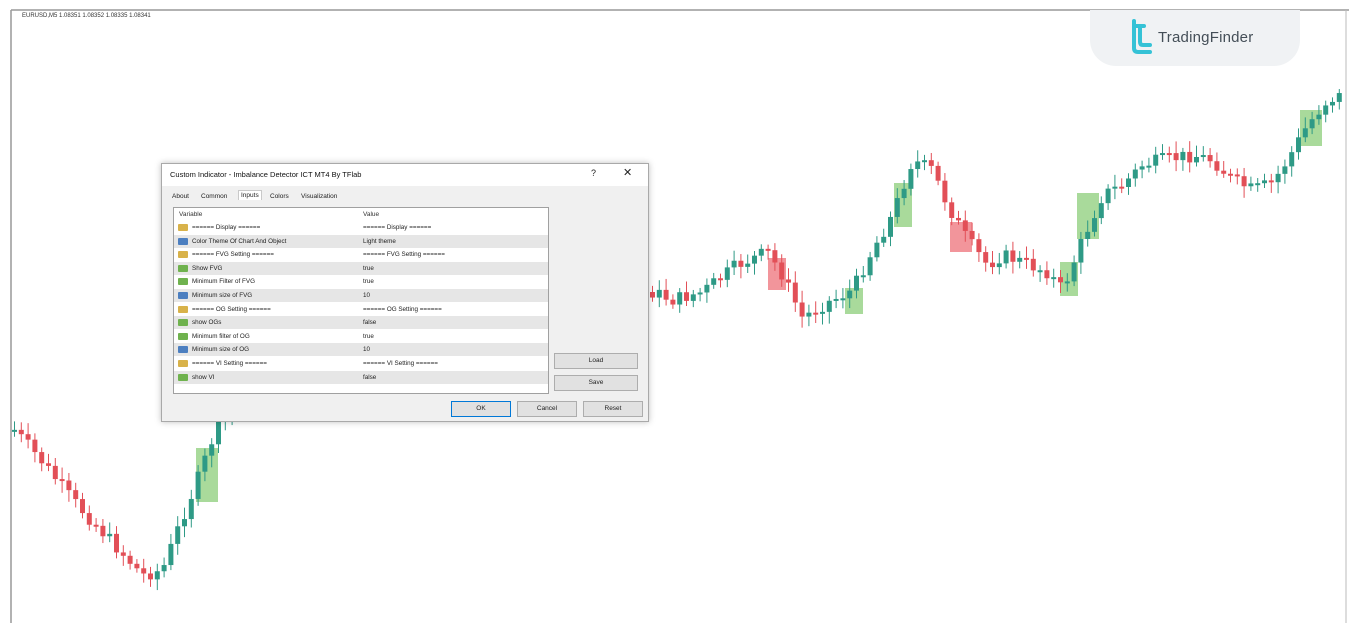 This screenshot has height=623, width=1349. Describe the element at coordinates (226, 227) in the screenshot. I see `input-variable-name: ====== Display ======` at that location.